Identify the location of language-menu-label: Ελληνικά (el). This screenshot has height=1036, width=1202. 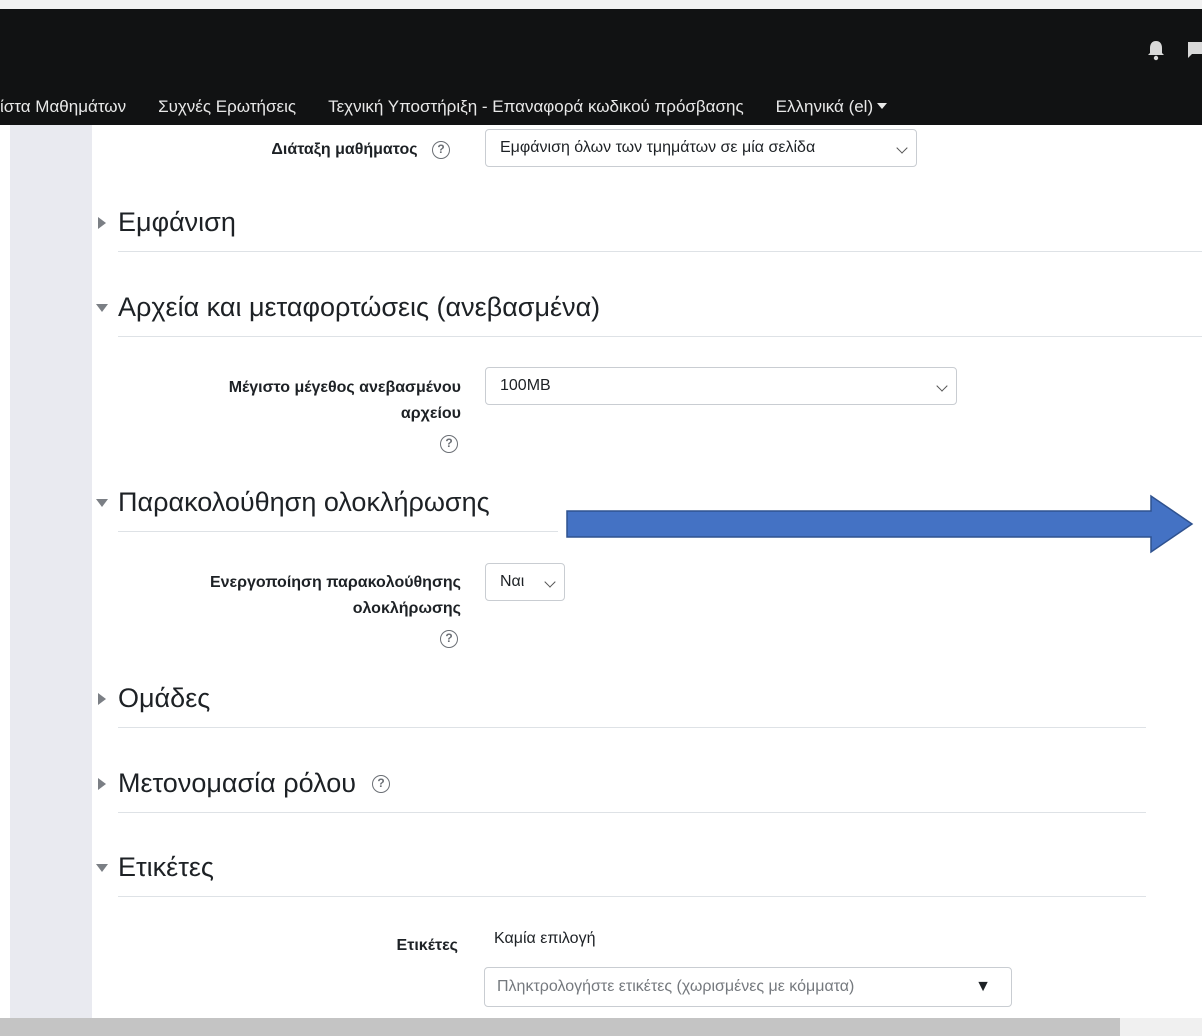
(824, 106).